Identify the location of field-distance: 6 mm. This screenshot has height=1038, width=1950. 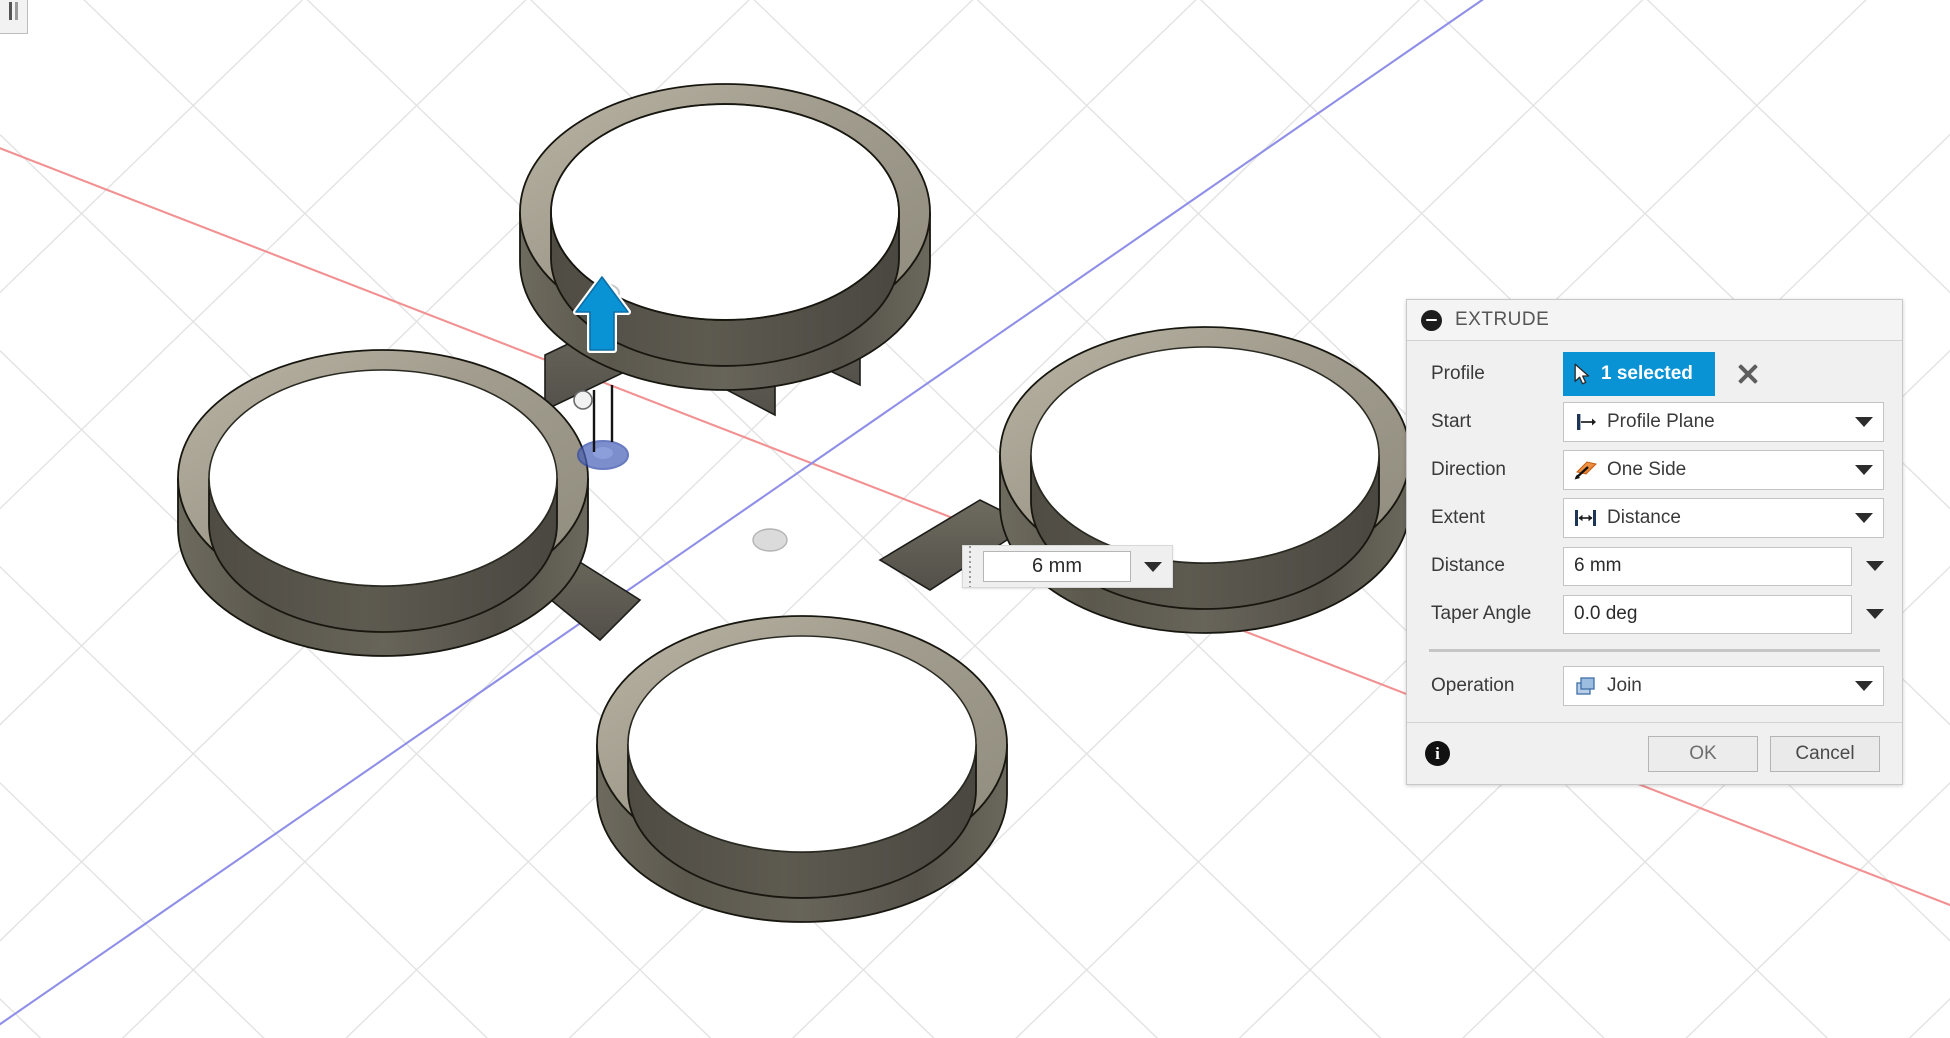
(1723, 566).